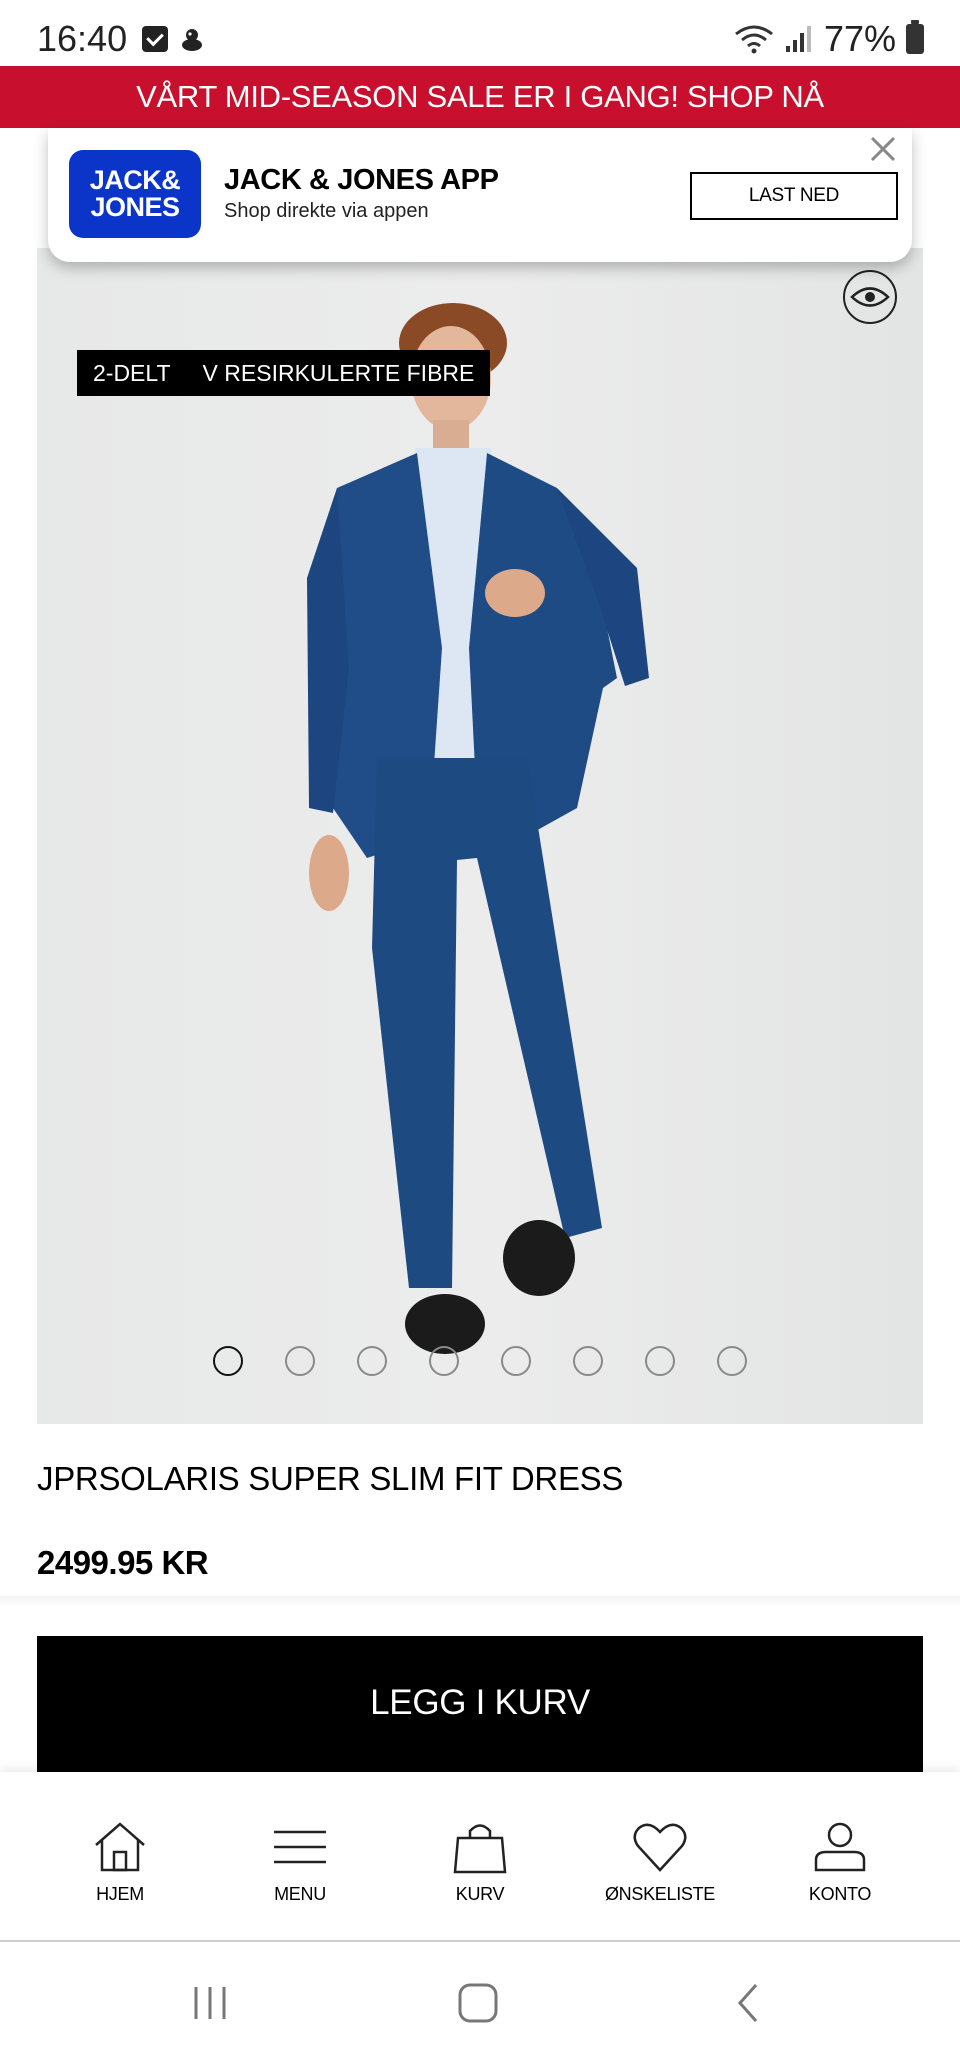 The height and width of the screenshot is (2059, 960). I want to click on download-app-button: LAST NED, so click(794, 196).